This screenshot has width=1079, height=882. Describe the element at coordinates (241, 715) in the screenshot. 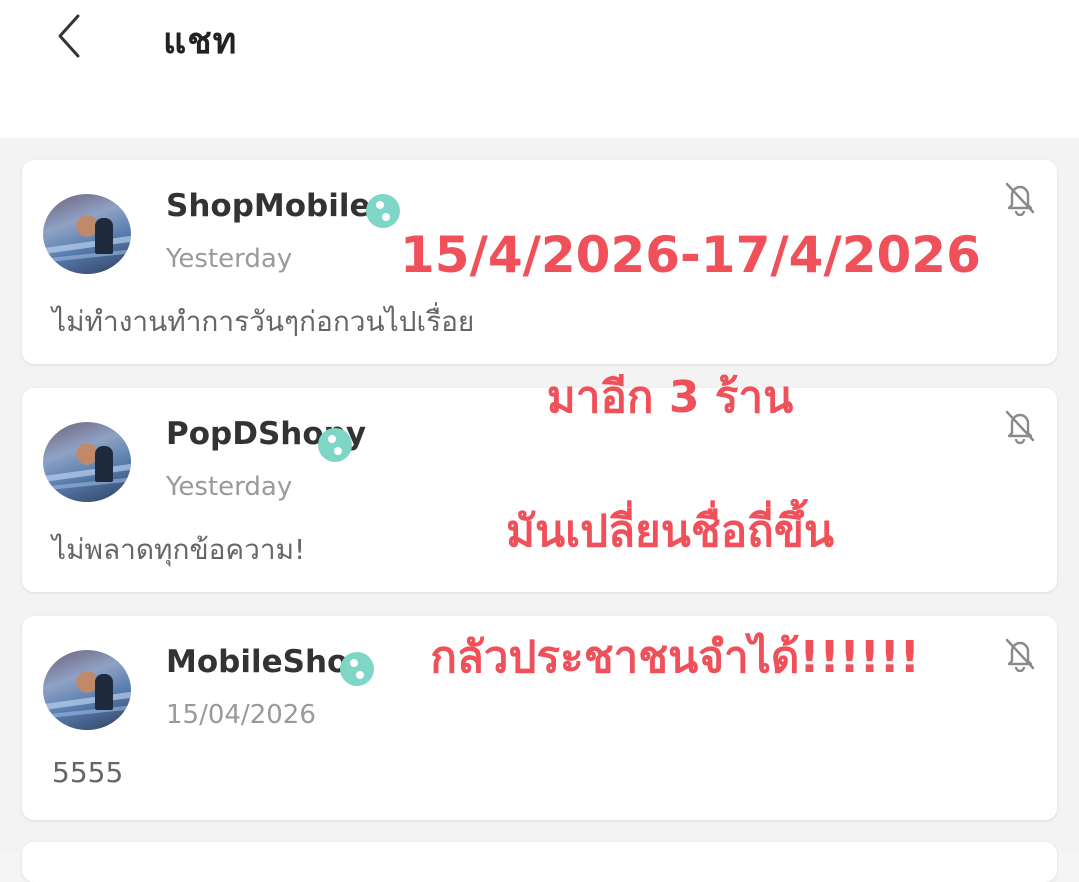

I see `timestamp: 15/04/2026` at that location.